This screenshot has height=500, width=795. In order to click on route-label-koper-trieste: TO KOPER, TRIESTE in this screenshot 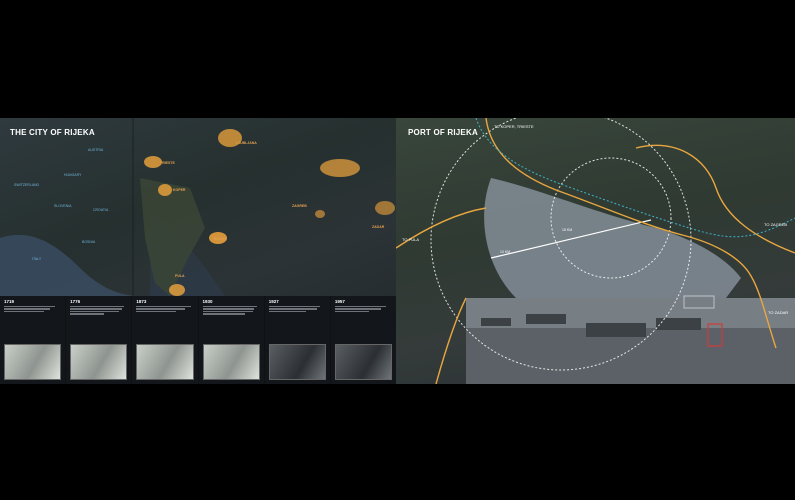, I will do `click(514, 126)`.